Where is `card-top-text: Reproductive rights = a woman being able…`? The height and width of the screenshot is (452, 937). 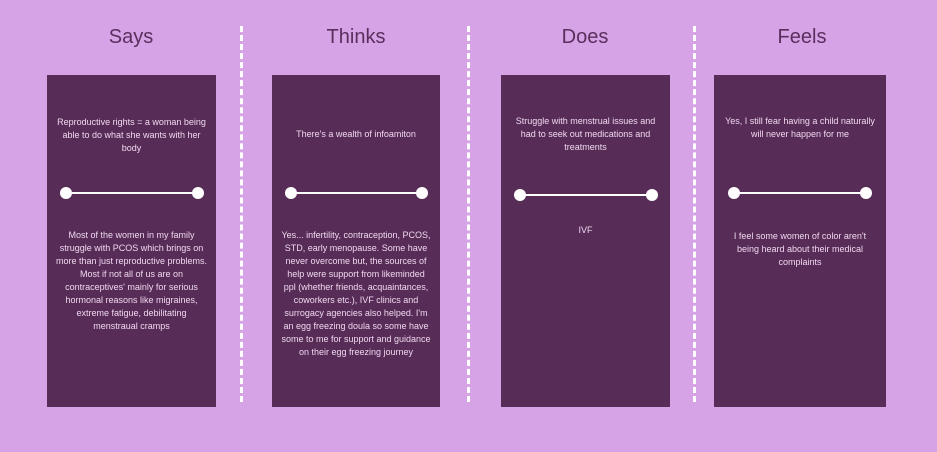
card-top-text: Reproductive rights = a woman being able… is located at coordinates (131, 135).